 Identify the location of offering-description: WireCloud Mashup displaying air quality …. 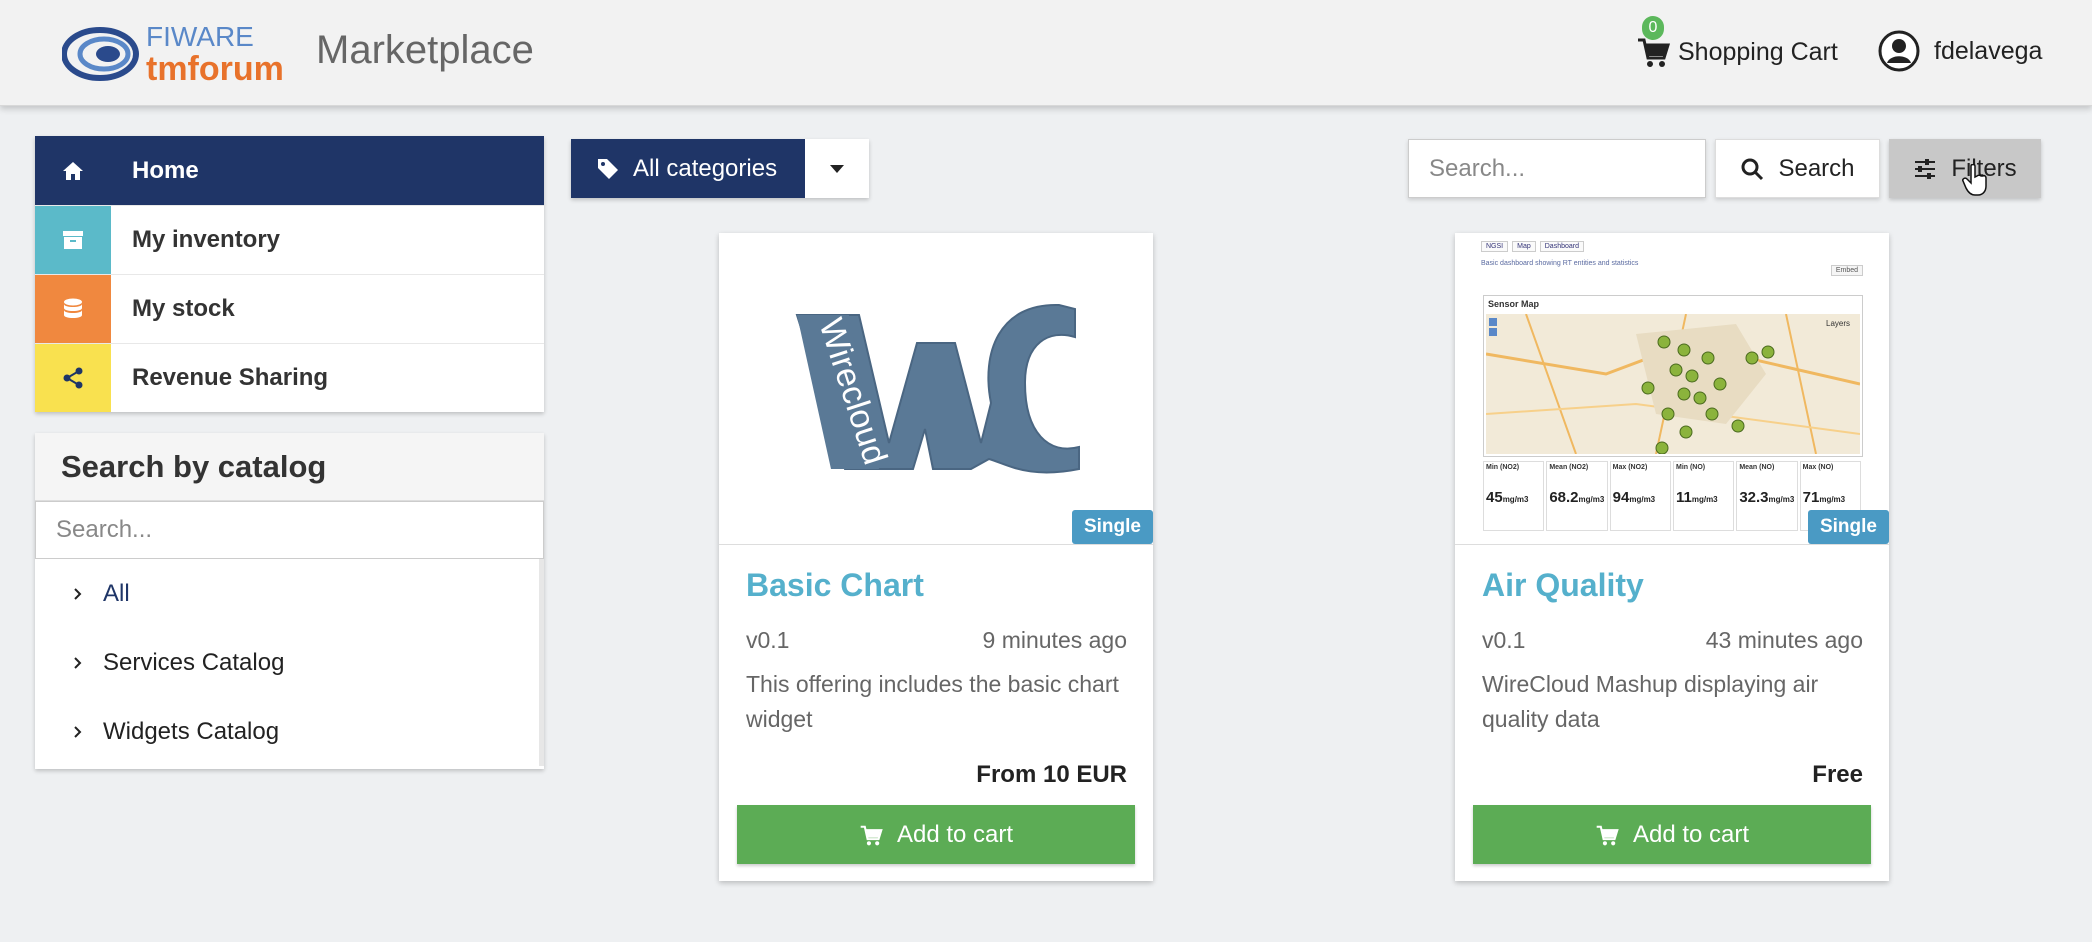
(1650, 701).